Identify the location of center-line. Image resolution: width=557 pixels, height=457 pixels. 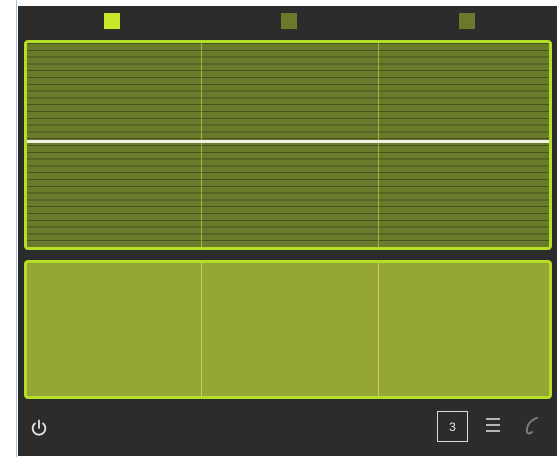
(288, 141).